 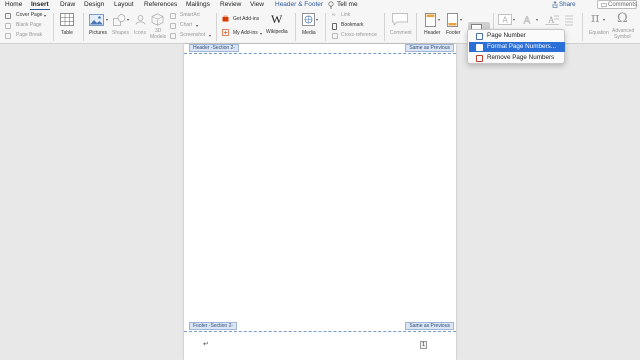 What do you see at coordinates (308, 19) in the screenshot?
I see `media-icon` at bounding box center [308, 19].